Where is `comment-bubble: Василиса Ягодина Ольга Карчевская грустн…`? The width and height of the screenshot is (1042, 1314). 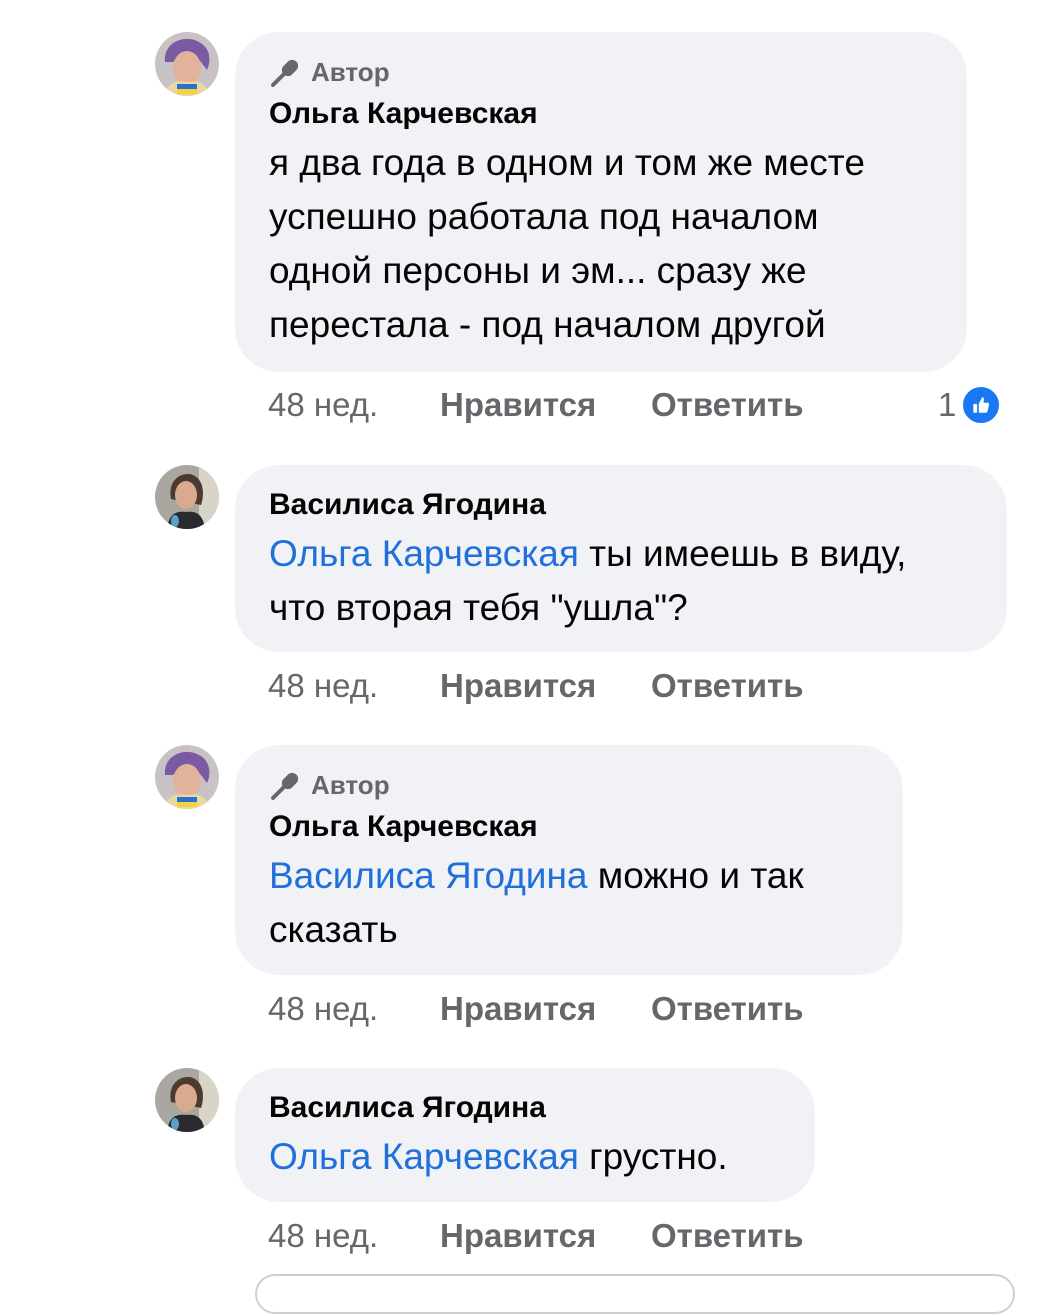
comment-bubble: Василиса Ягодина Ольга Карчевская грустн… is located at coordinates (525, 1135).